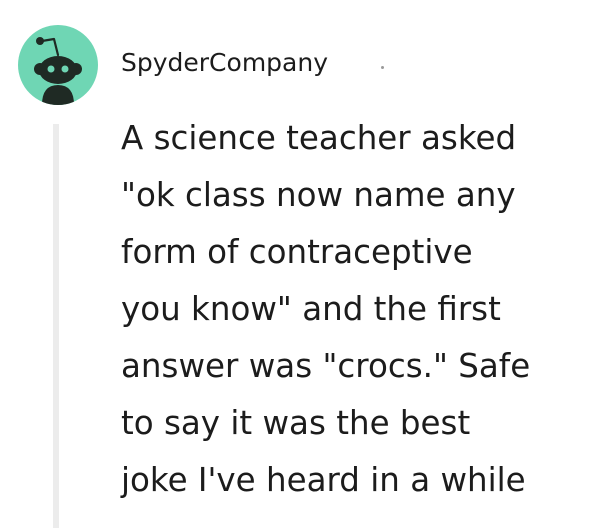 Image resolution: width=599 pixels, height=528 pixels. What do you see at coordinates (323, 480) in the screenshot?
I see `comment-body-line: joke I've heard in a while` at bounding box center [323, 480].